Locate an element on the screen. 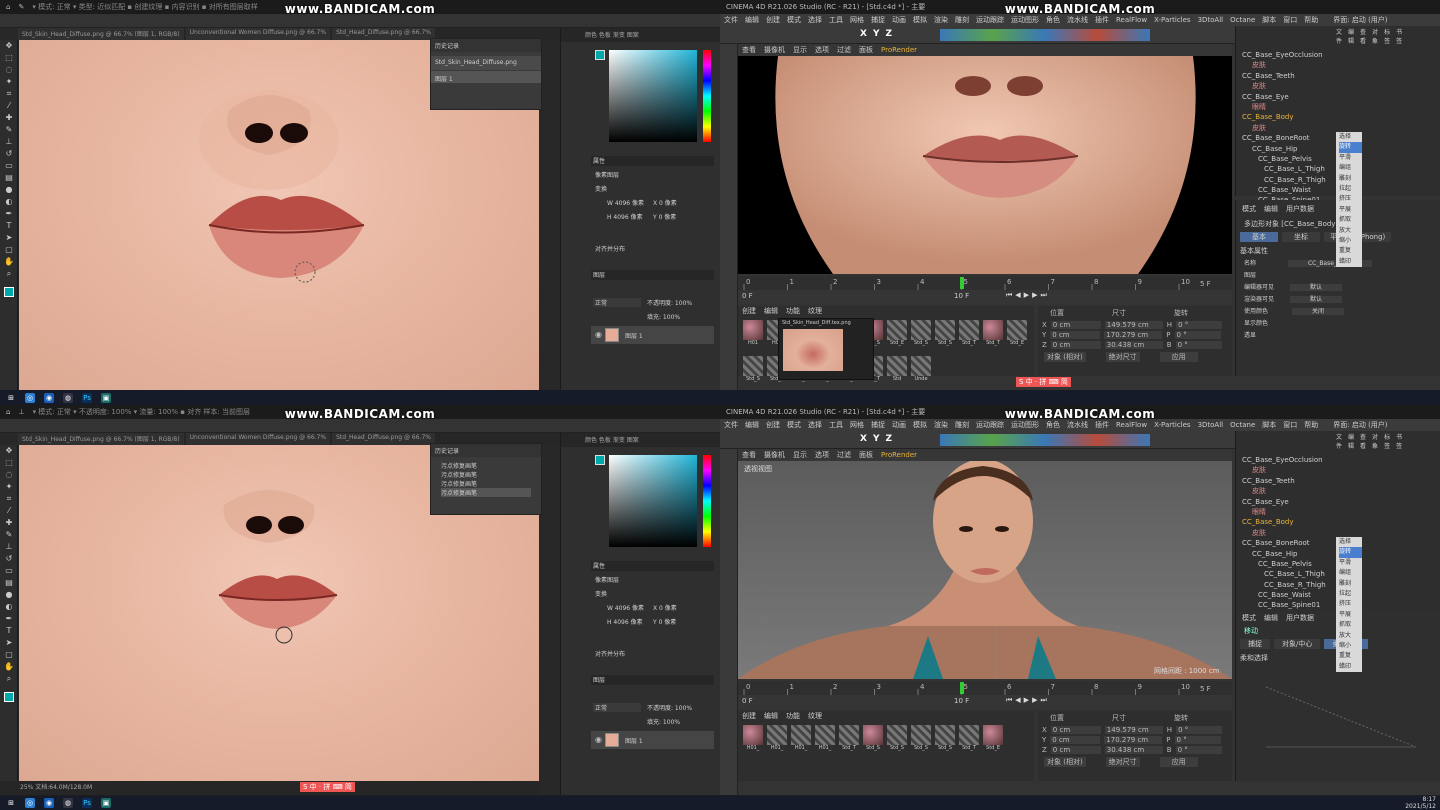 The height and width of the screenshot is (810, 1440). h-field: H 4096 像素 is located at coordinates (625, 216).